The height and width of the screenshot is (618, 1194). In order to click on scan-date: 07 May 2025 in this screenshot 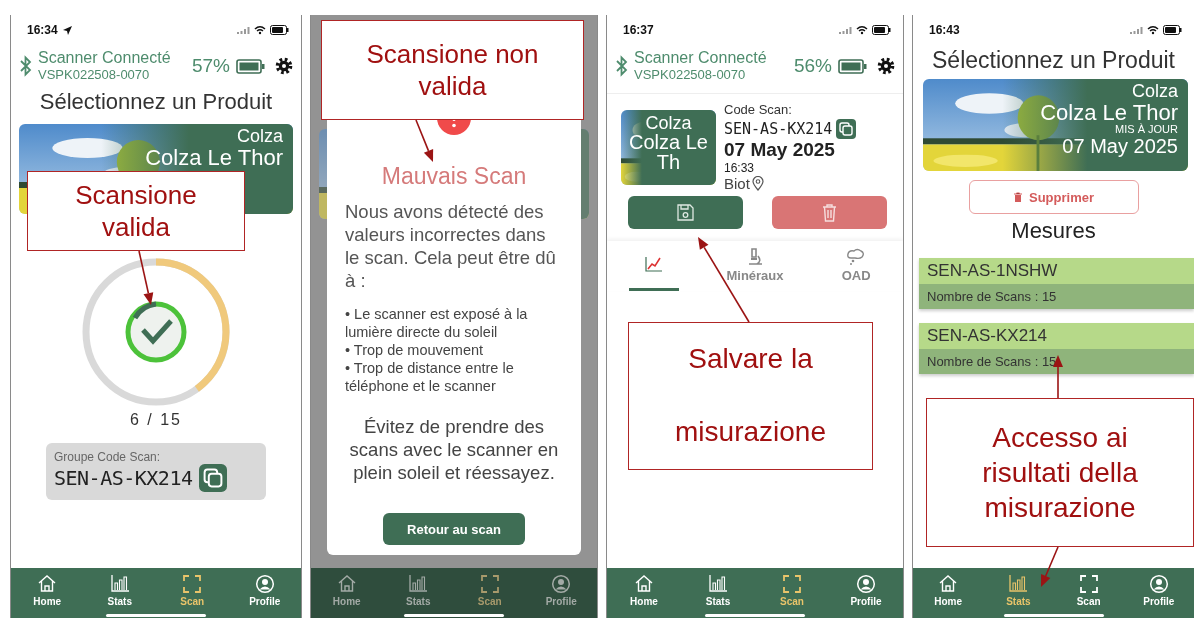, I will do `click(780, 150)`.